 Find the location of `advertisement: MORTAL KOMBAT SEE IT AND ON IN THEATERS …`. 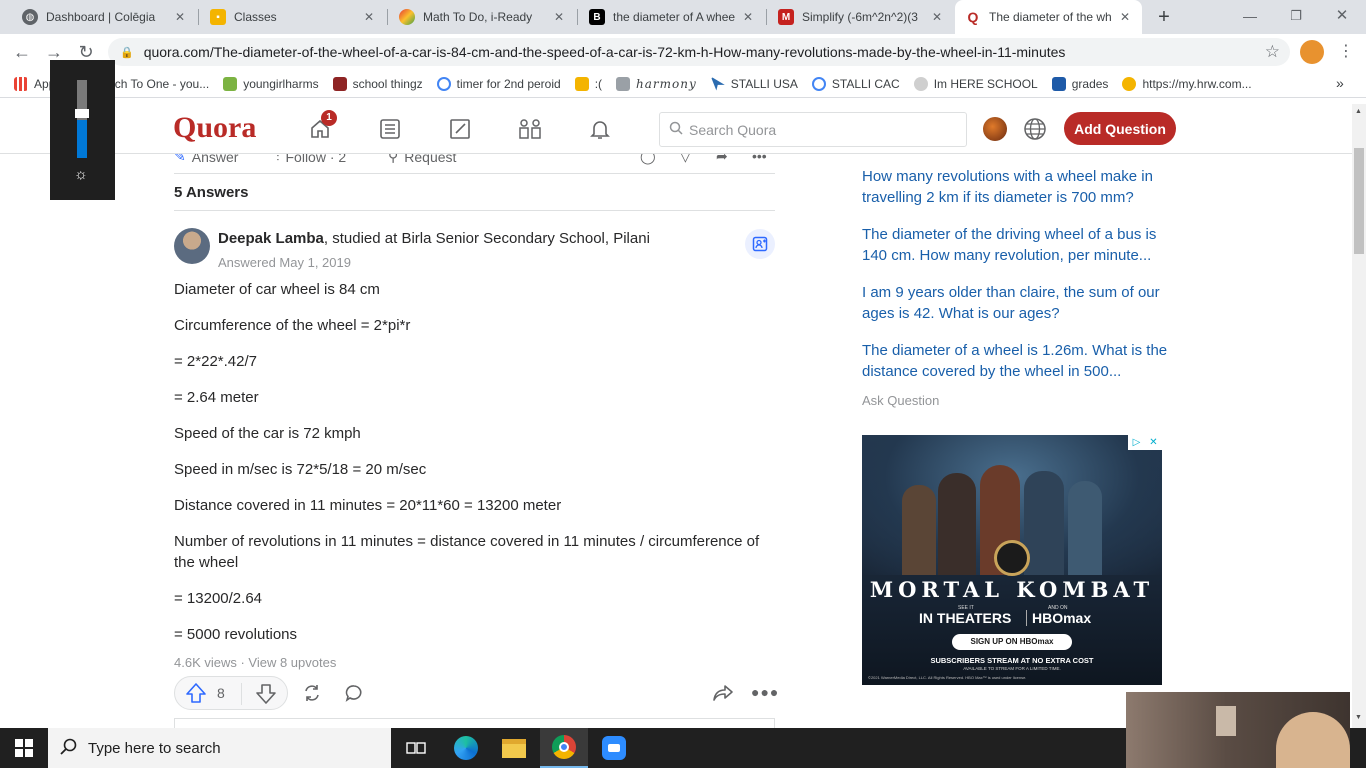

advertisement: MORTAL KOMBAT SEE IT AND ON IN THEATERS … is located at coordinates (1012, 560).